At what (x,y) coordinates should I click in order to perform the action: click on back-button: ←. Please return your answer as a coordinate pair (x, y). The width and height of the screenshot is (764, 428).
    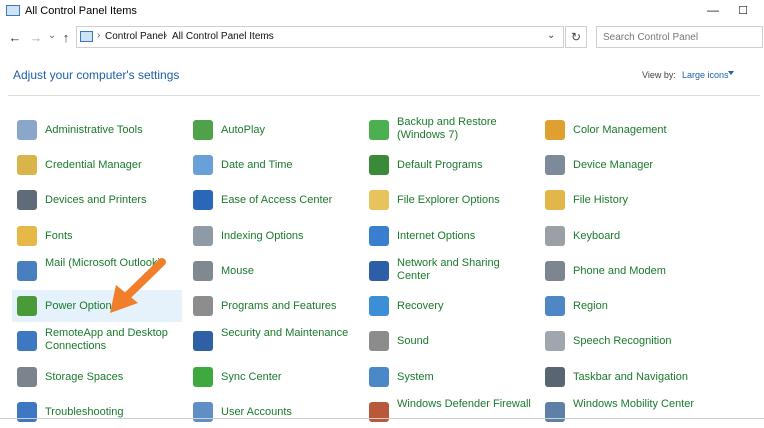
    Looking at the image, I should click on (15, 38).